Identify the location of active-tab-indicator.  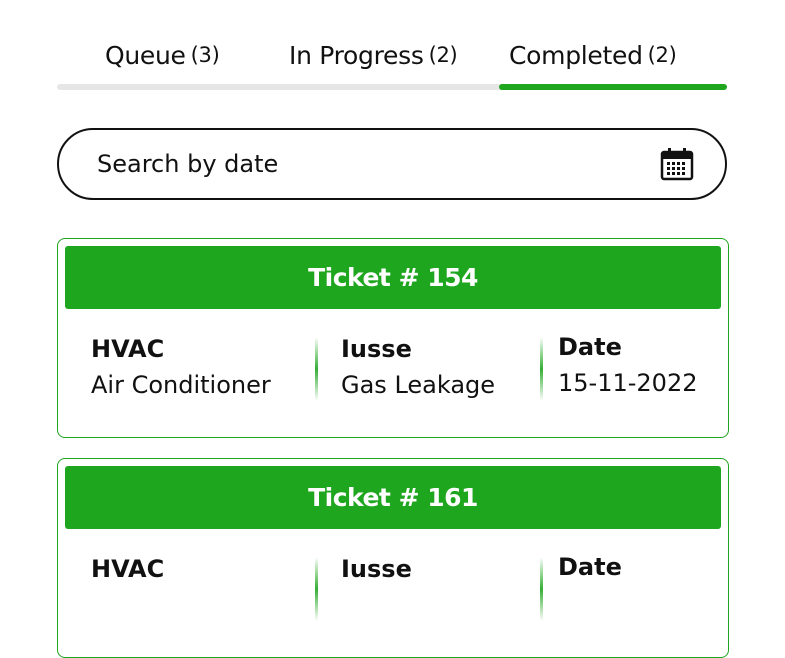
(613, 87).